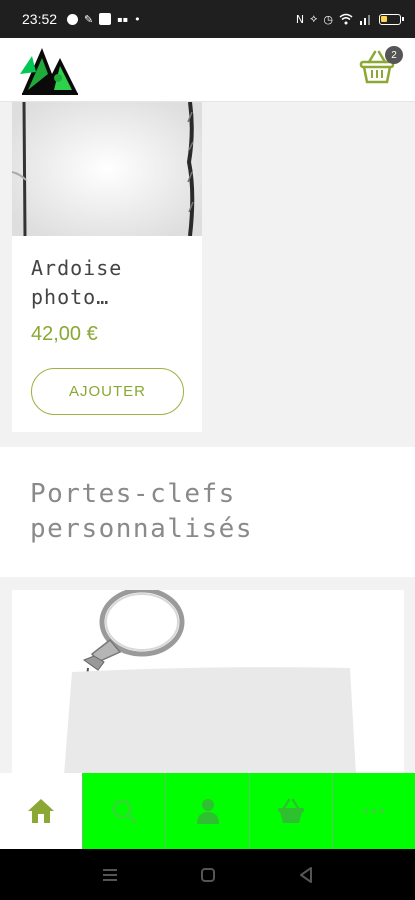 The width and height of the screenshot is (415, 900). I want to click on system-nav-bar, so click(207, 874).